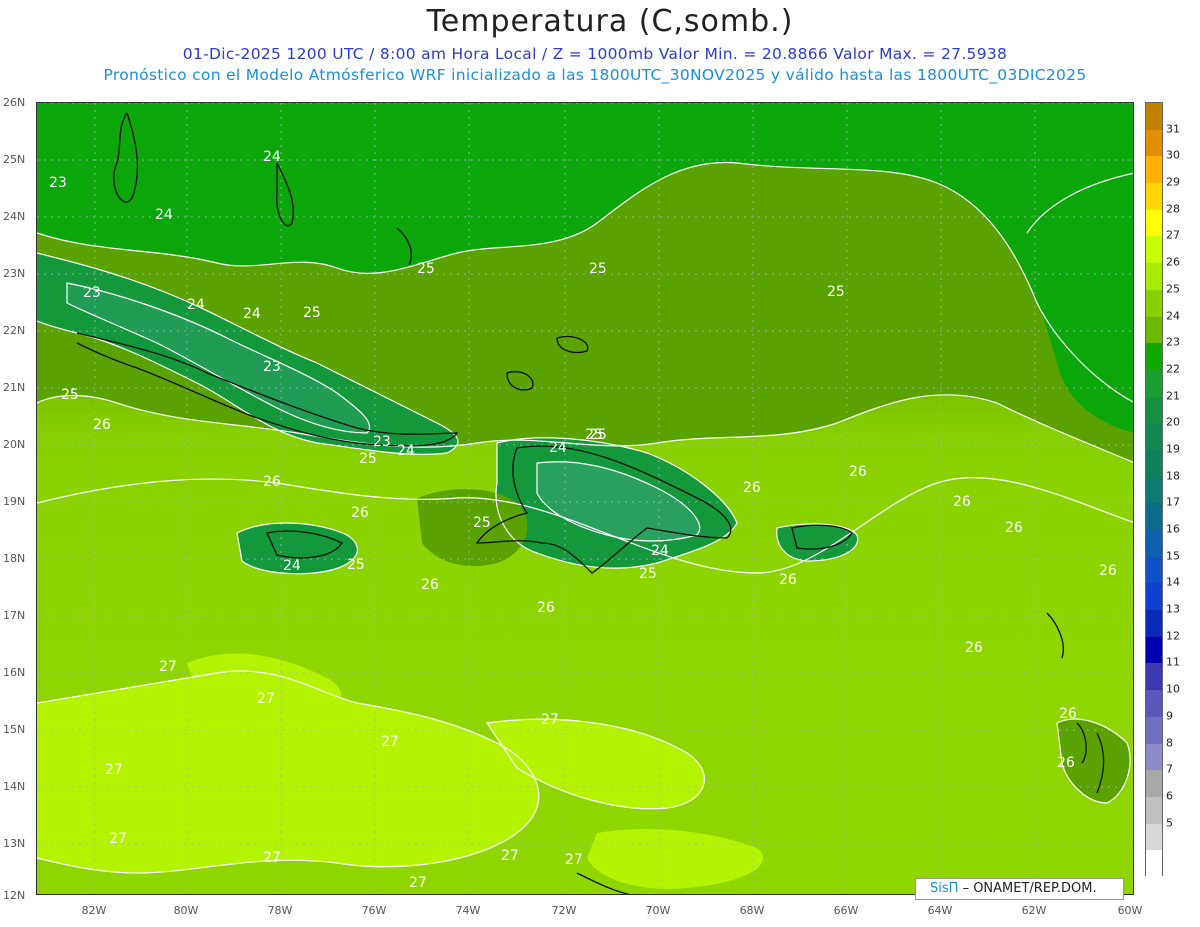 The width and height of the screenshot is (1200, 927). Describe the element at coordinates (280, 910) in the screenshot. I see `longitude-label: 78W` at that location.